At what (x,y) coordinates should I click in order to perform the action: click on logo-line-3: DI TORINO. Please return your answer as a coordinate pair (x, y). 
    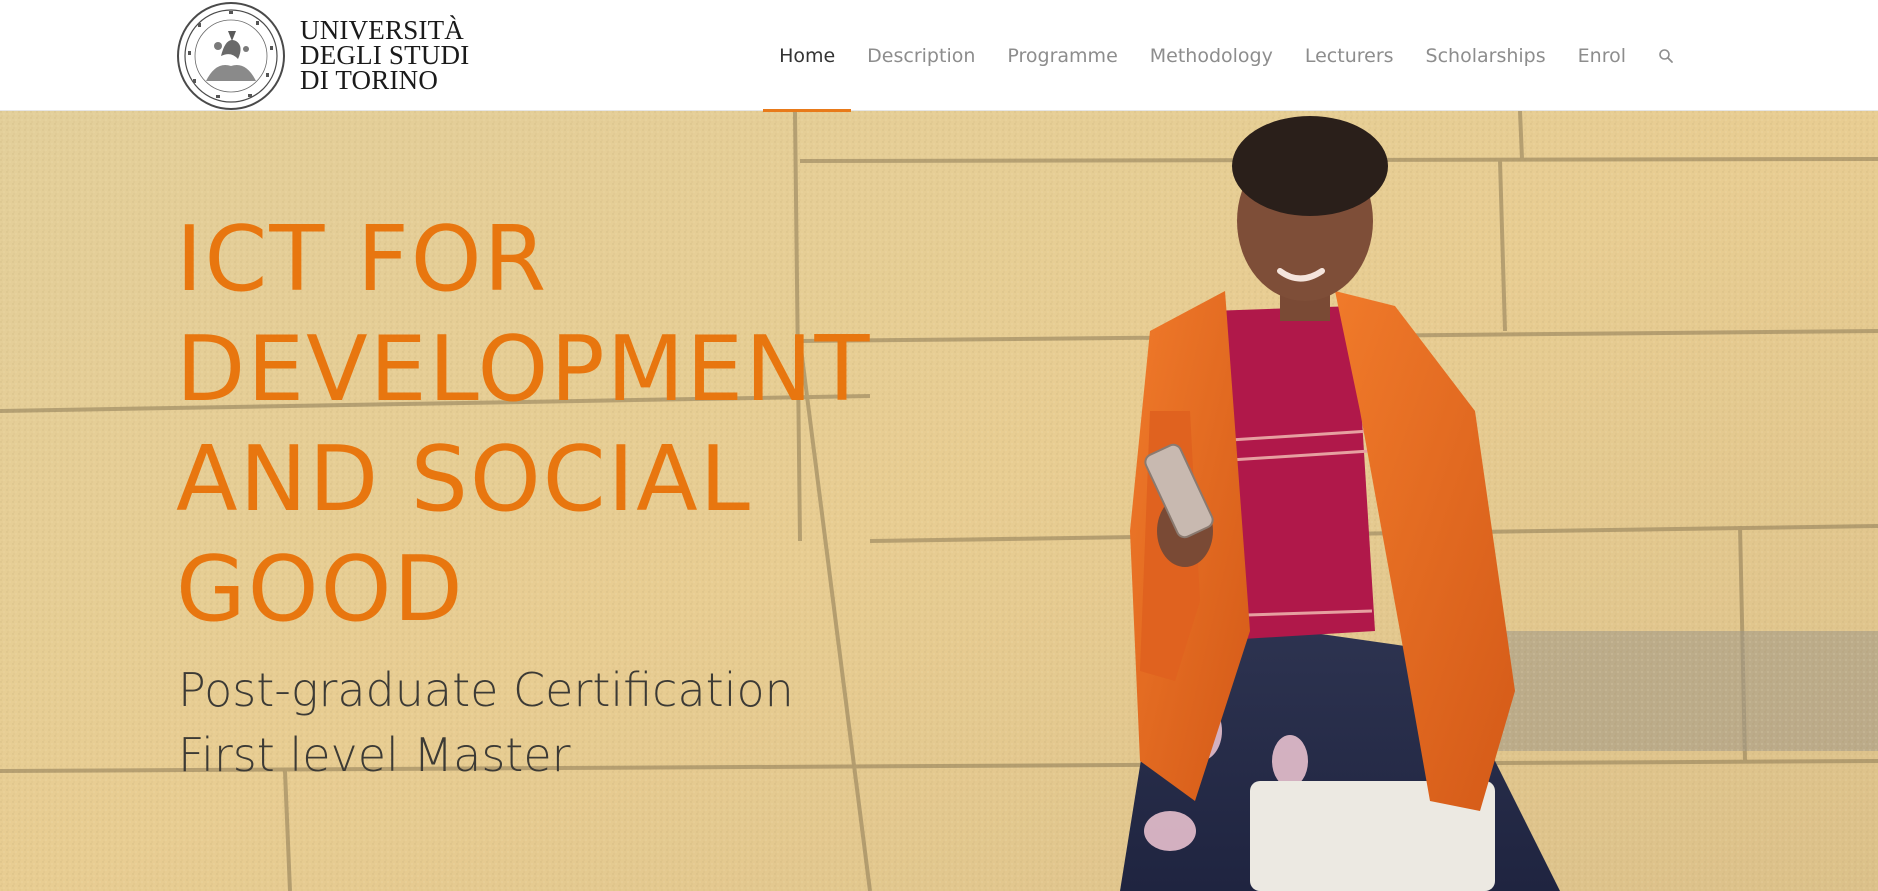
    Looking at the image, I should click on (369, 80).